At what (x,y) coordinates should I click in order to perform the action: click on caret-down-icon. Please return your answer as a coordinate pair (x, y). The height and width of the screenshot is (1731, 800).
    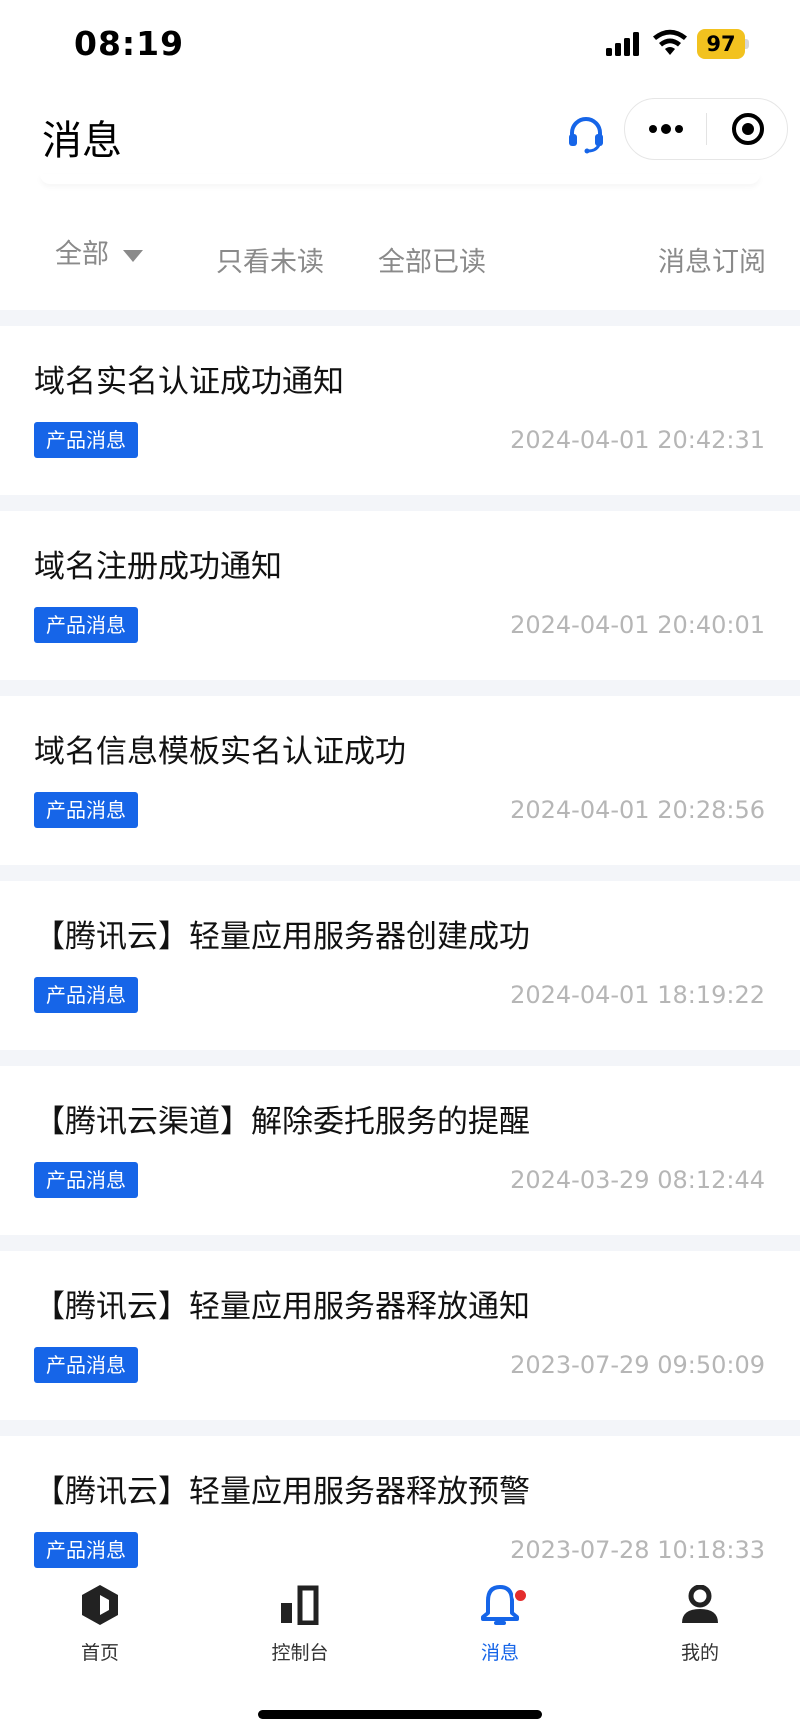
    Looking at the image, I should click on (133, 255).